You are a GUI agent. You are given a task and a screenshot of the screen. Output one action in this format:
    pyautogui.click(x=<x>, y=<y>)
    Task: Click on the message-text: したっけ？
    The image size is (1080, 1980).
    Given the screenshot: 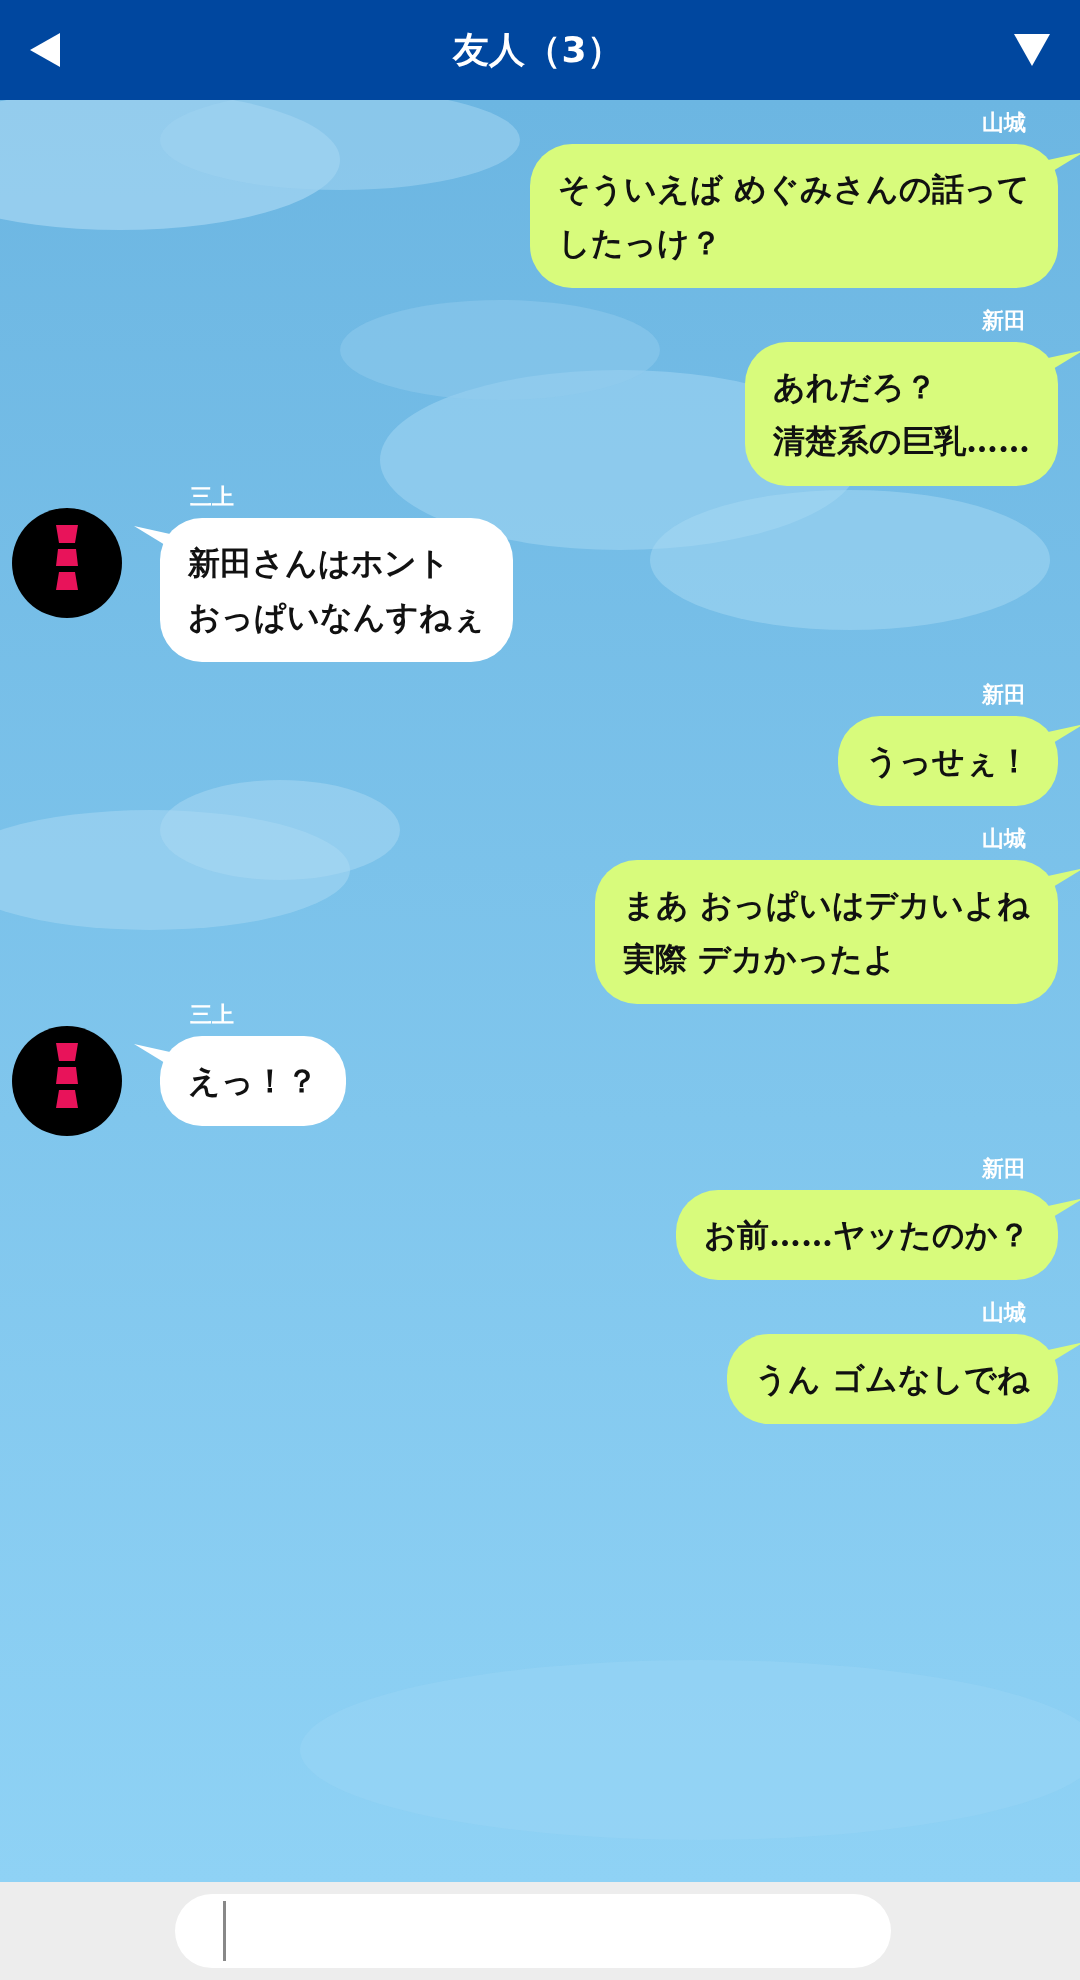 What is the action you would take?
    pyautogui.click(x=640, y=243)
    